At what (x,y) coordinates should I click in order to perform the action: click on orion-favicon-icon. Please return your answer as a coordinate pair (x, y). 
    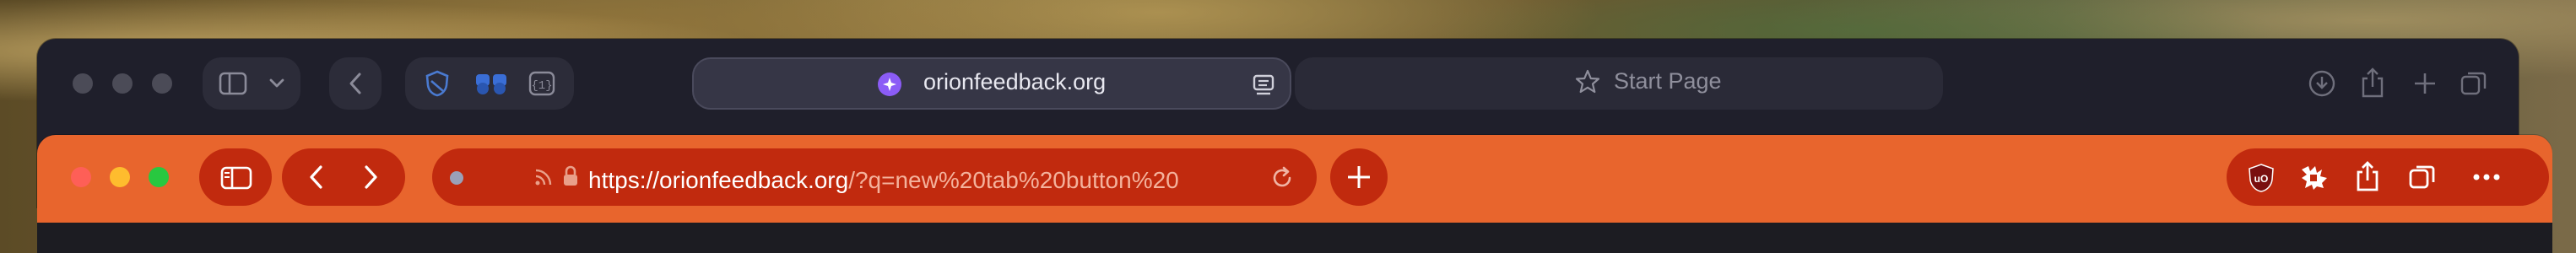
    Looking at the image, I should click on (889, 85).